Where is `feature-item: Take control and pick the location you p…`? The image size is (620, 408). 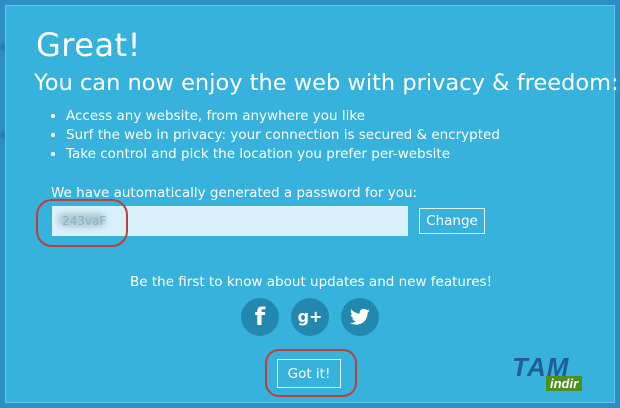 feature-item: Take control and pick the location you p… is located at coordinates (283, 154).